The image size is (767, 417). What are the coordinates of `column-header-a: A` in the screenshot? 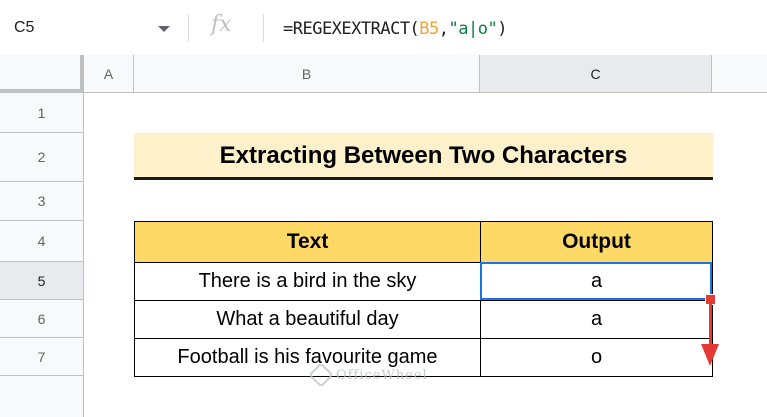 It's located at (109, 74).